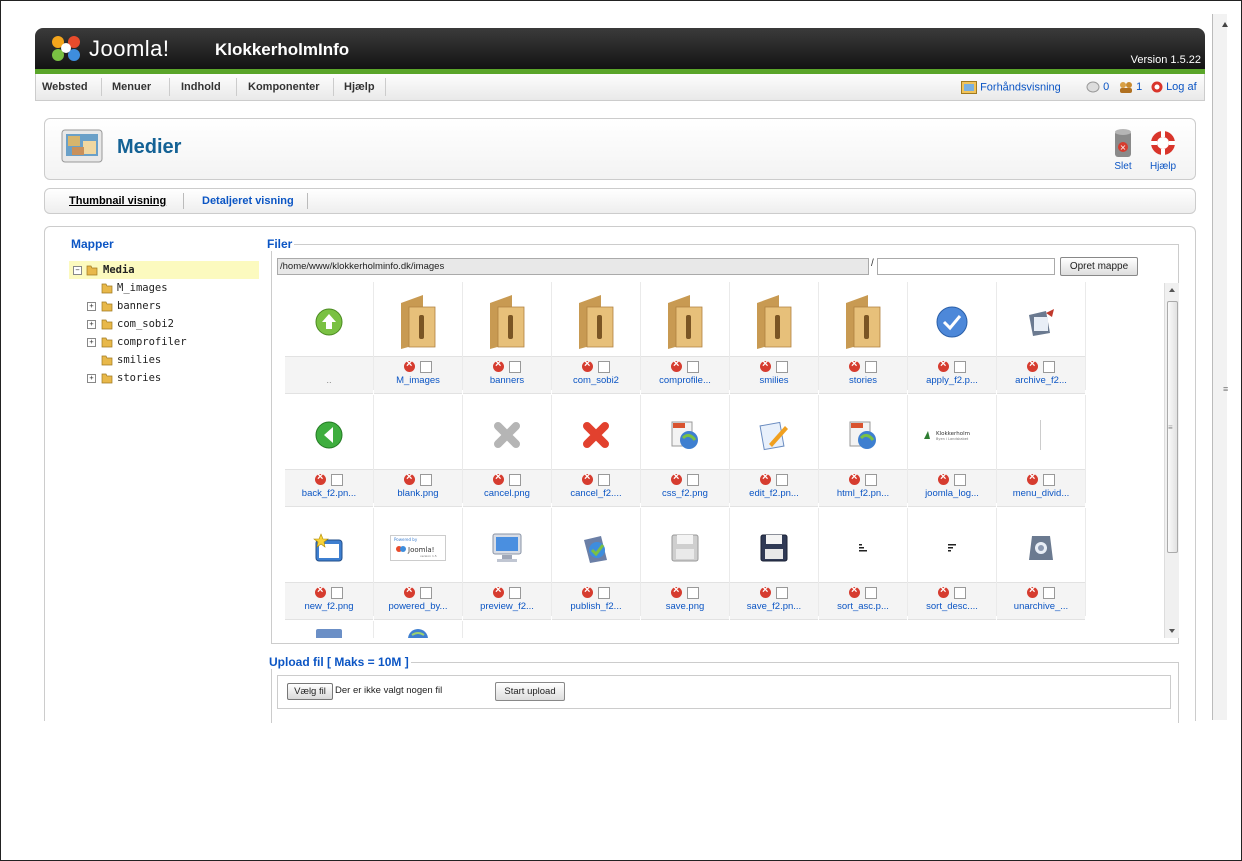 This screenshot has height=861, width=1242. Describe the element at coordinates (329, 606) in the screenshot. I see `file-name: new_f2.png` at that location.